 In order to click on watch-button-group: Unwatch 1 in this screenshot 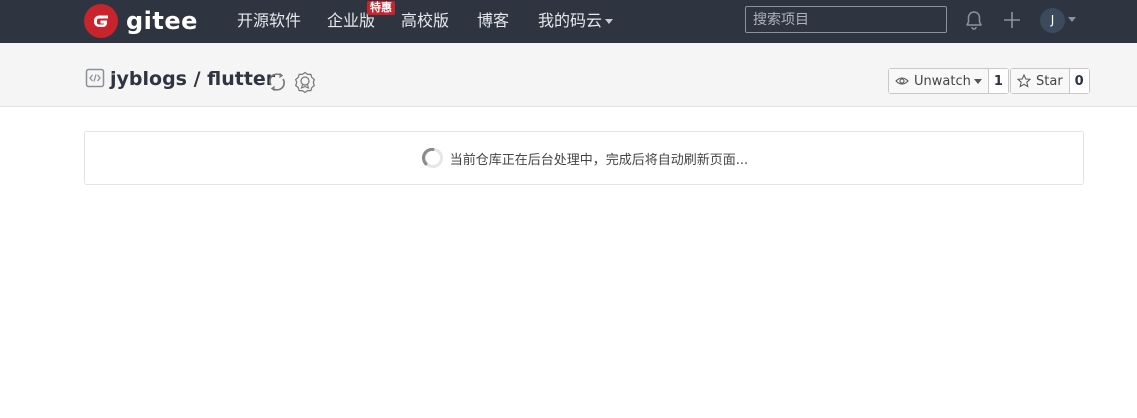, I will do `click(948, 81)`.